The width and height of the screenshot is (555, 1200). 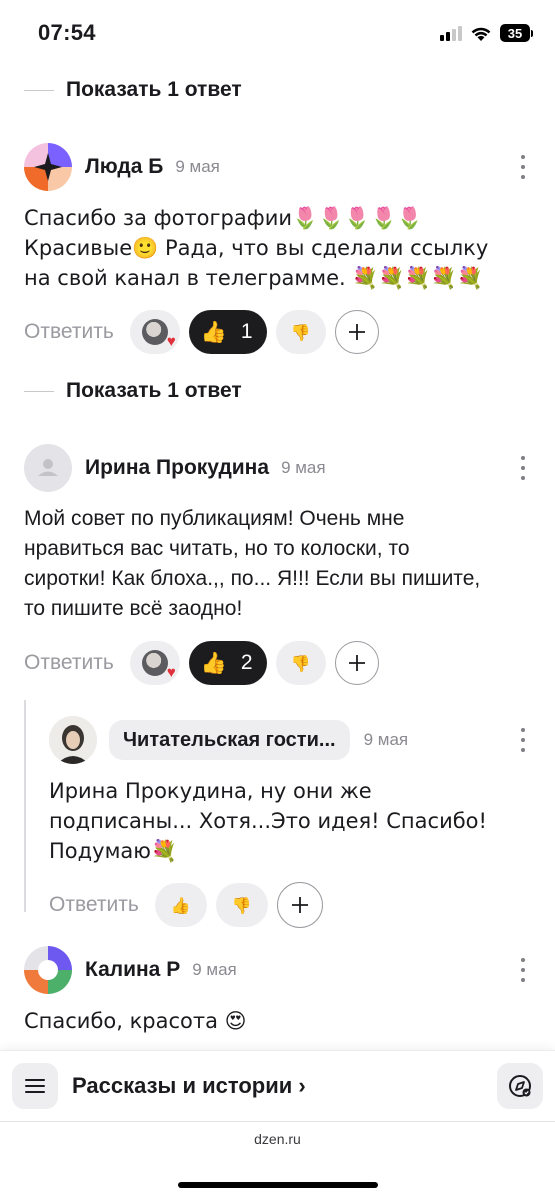 What do you see at coordinates (279, 970) in the screenshot?
I see `comment-header: Калина Р 9 мая` at bounding box center [279, 970].